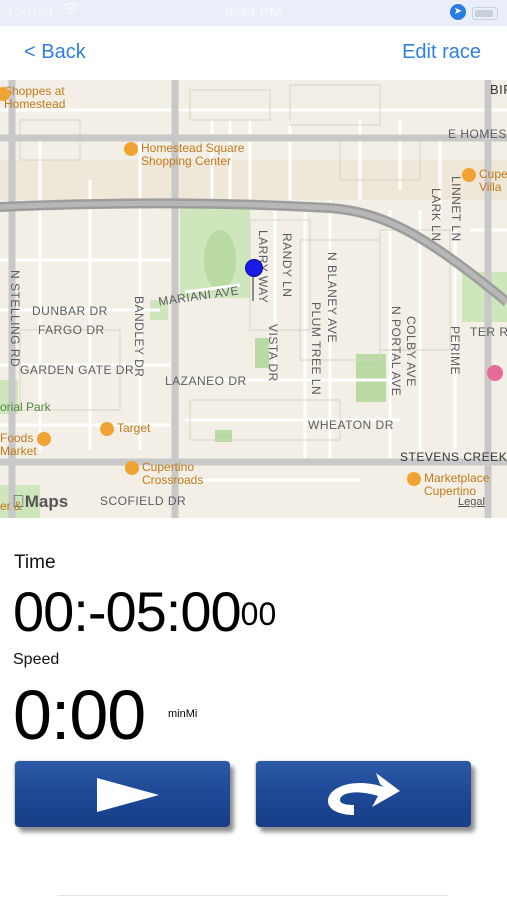 The width and height of the screenshot is (507, 900). Describe the element at coordinates (15, 319) in the screenshot. I see `street-n-stelling: N STELLING RD` at that location.